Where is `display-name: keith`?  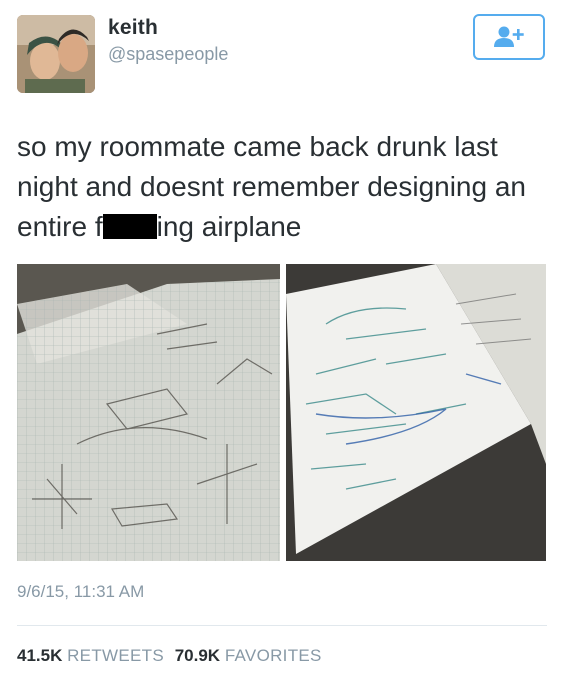 display-name: keith is located at coordinates (133, 28).